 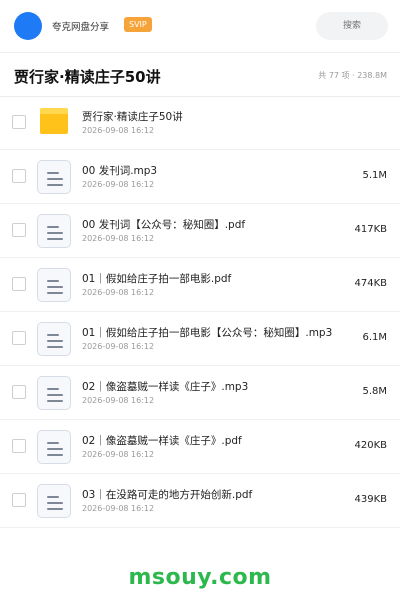 What do you see at coordinates (370, 283) in the screenshot?
I see `file-size: 474KB` at bounding box center [370, 283].